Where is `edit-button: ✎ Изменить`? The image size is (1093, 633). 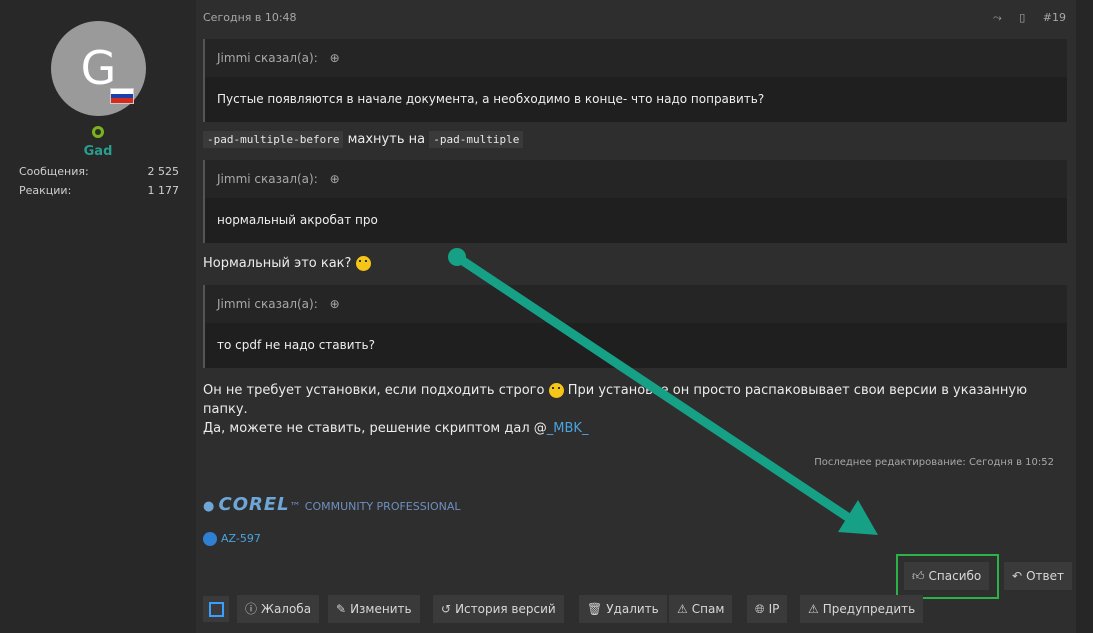 edit-button: ✎ Изменить is located at coordinates (374, 609).